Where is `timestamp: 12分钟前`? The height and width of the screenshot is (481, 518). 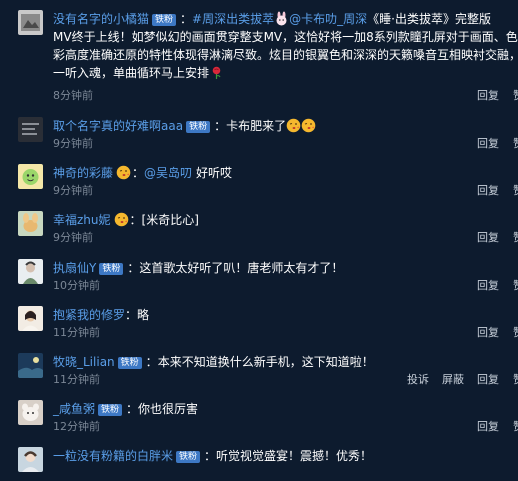 timestamp: 12分钟前 is located at coordinates (76, 426).